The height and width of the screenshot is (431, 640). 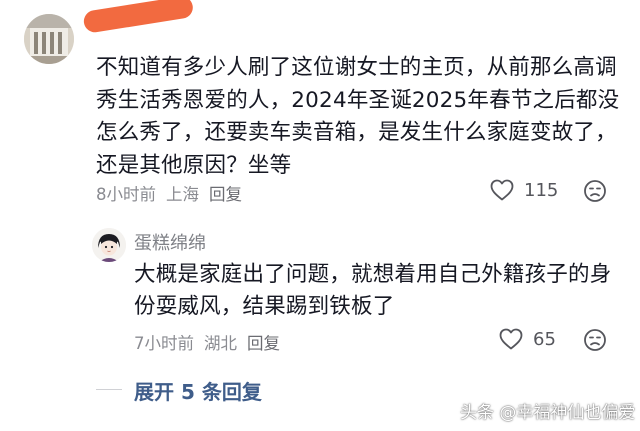 I want to click on reply-time: 7小时前, so click(x=164, y=343).